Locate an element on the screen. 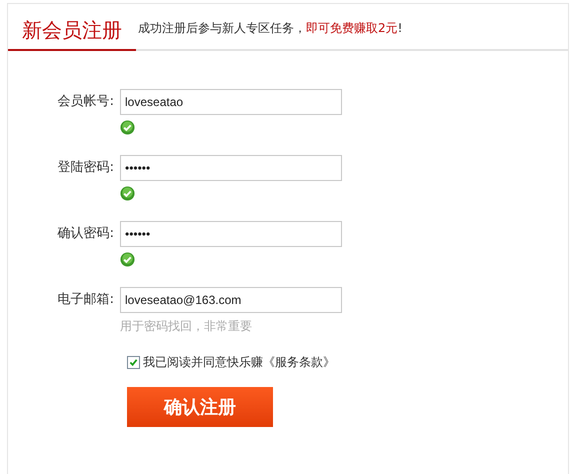 The width and height of the screenshot is (582, 474). field-label: 电子邮箱: is located at coordinates (85, 300).